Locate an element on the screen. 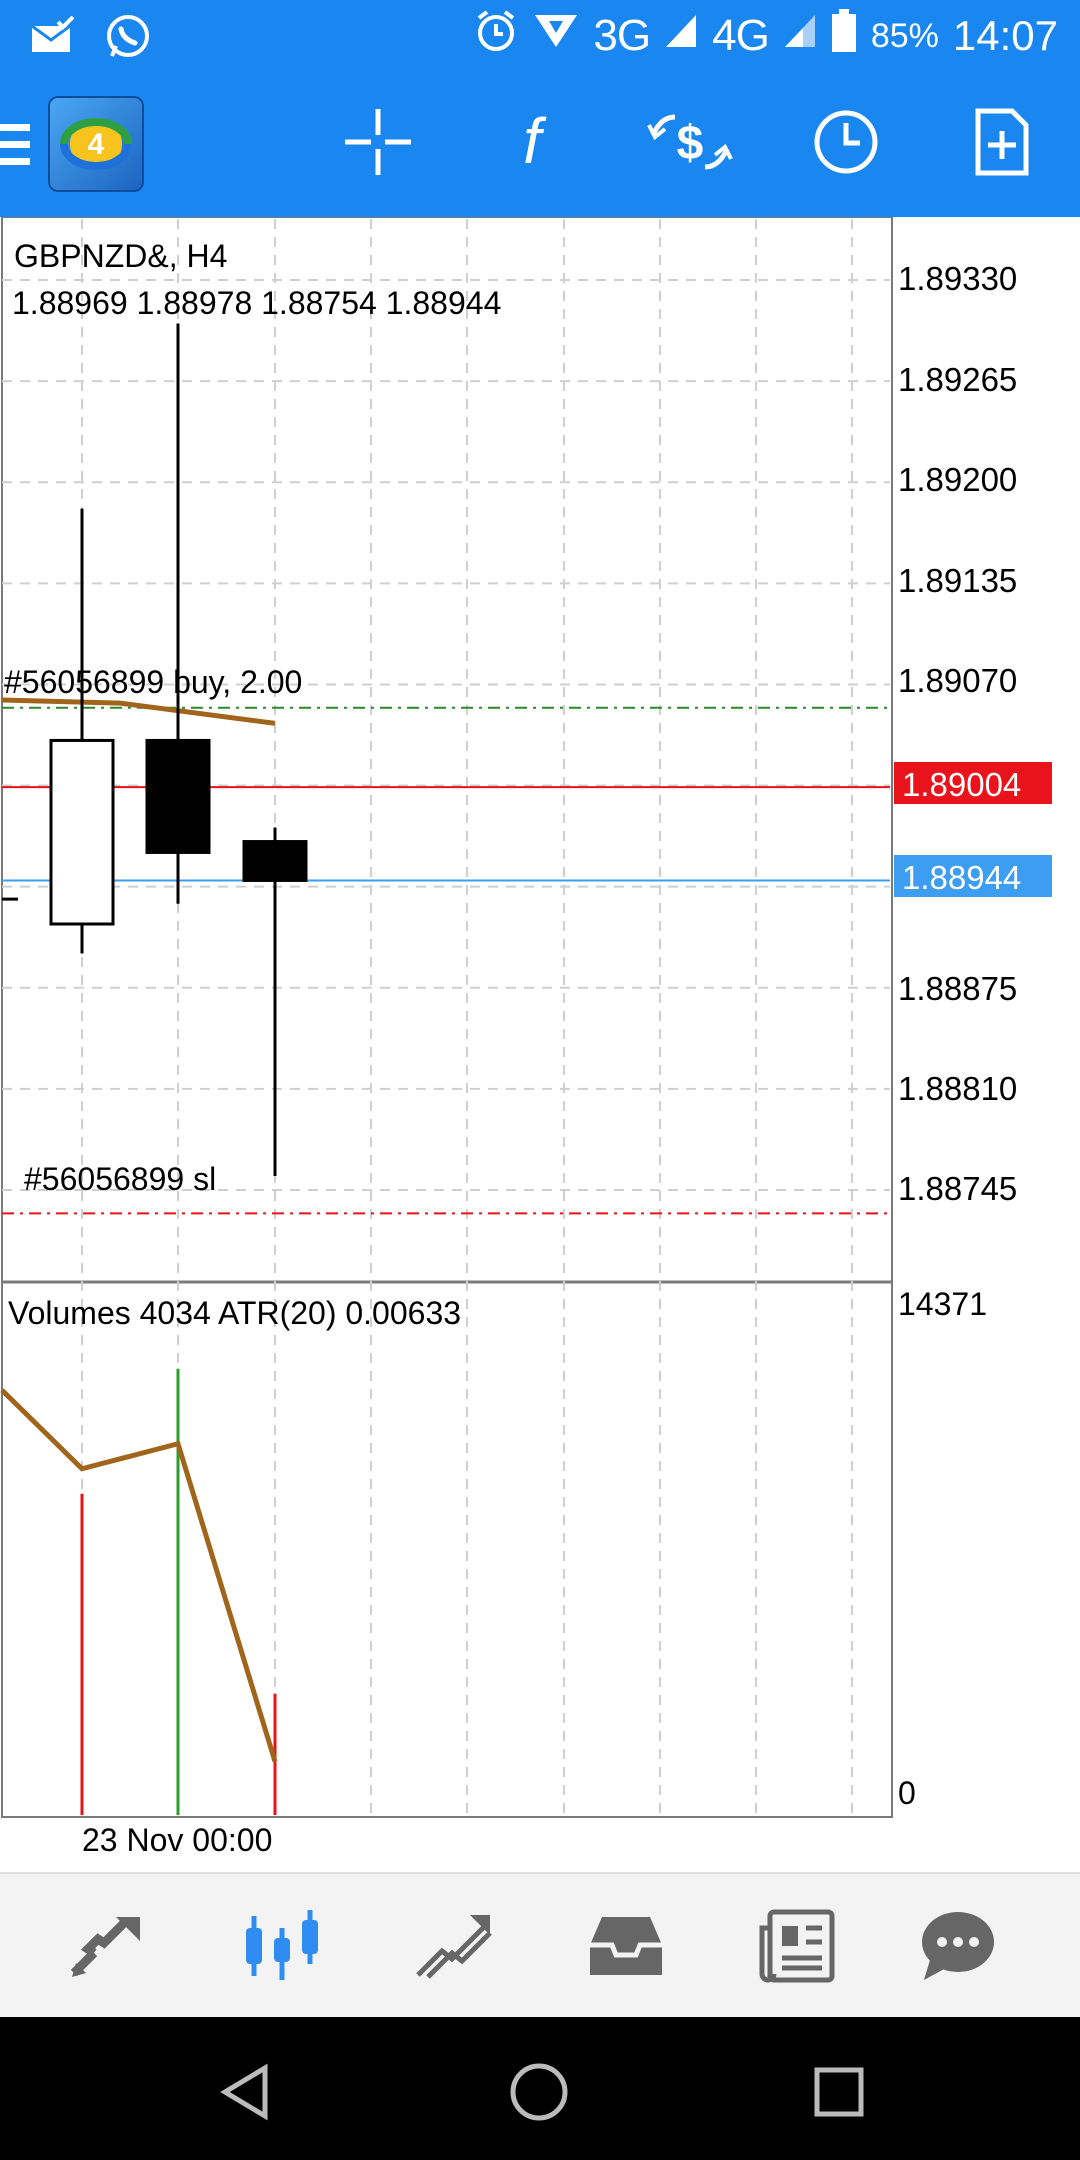  trade-icon: $ is located at coordinates (690, 142).